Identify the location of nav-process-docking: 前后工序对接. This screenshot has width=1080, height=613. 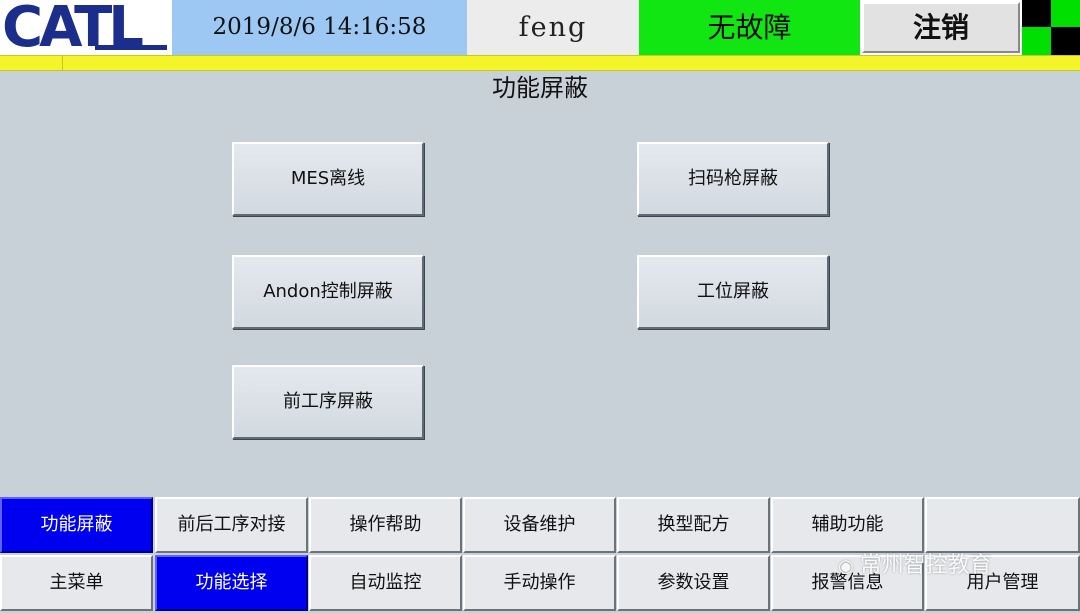
(231, 525).